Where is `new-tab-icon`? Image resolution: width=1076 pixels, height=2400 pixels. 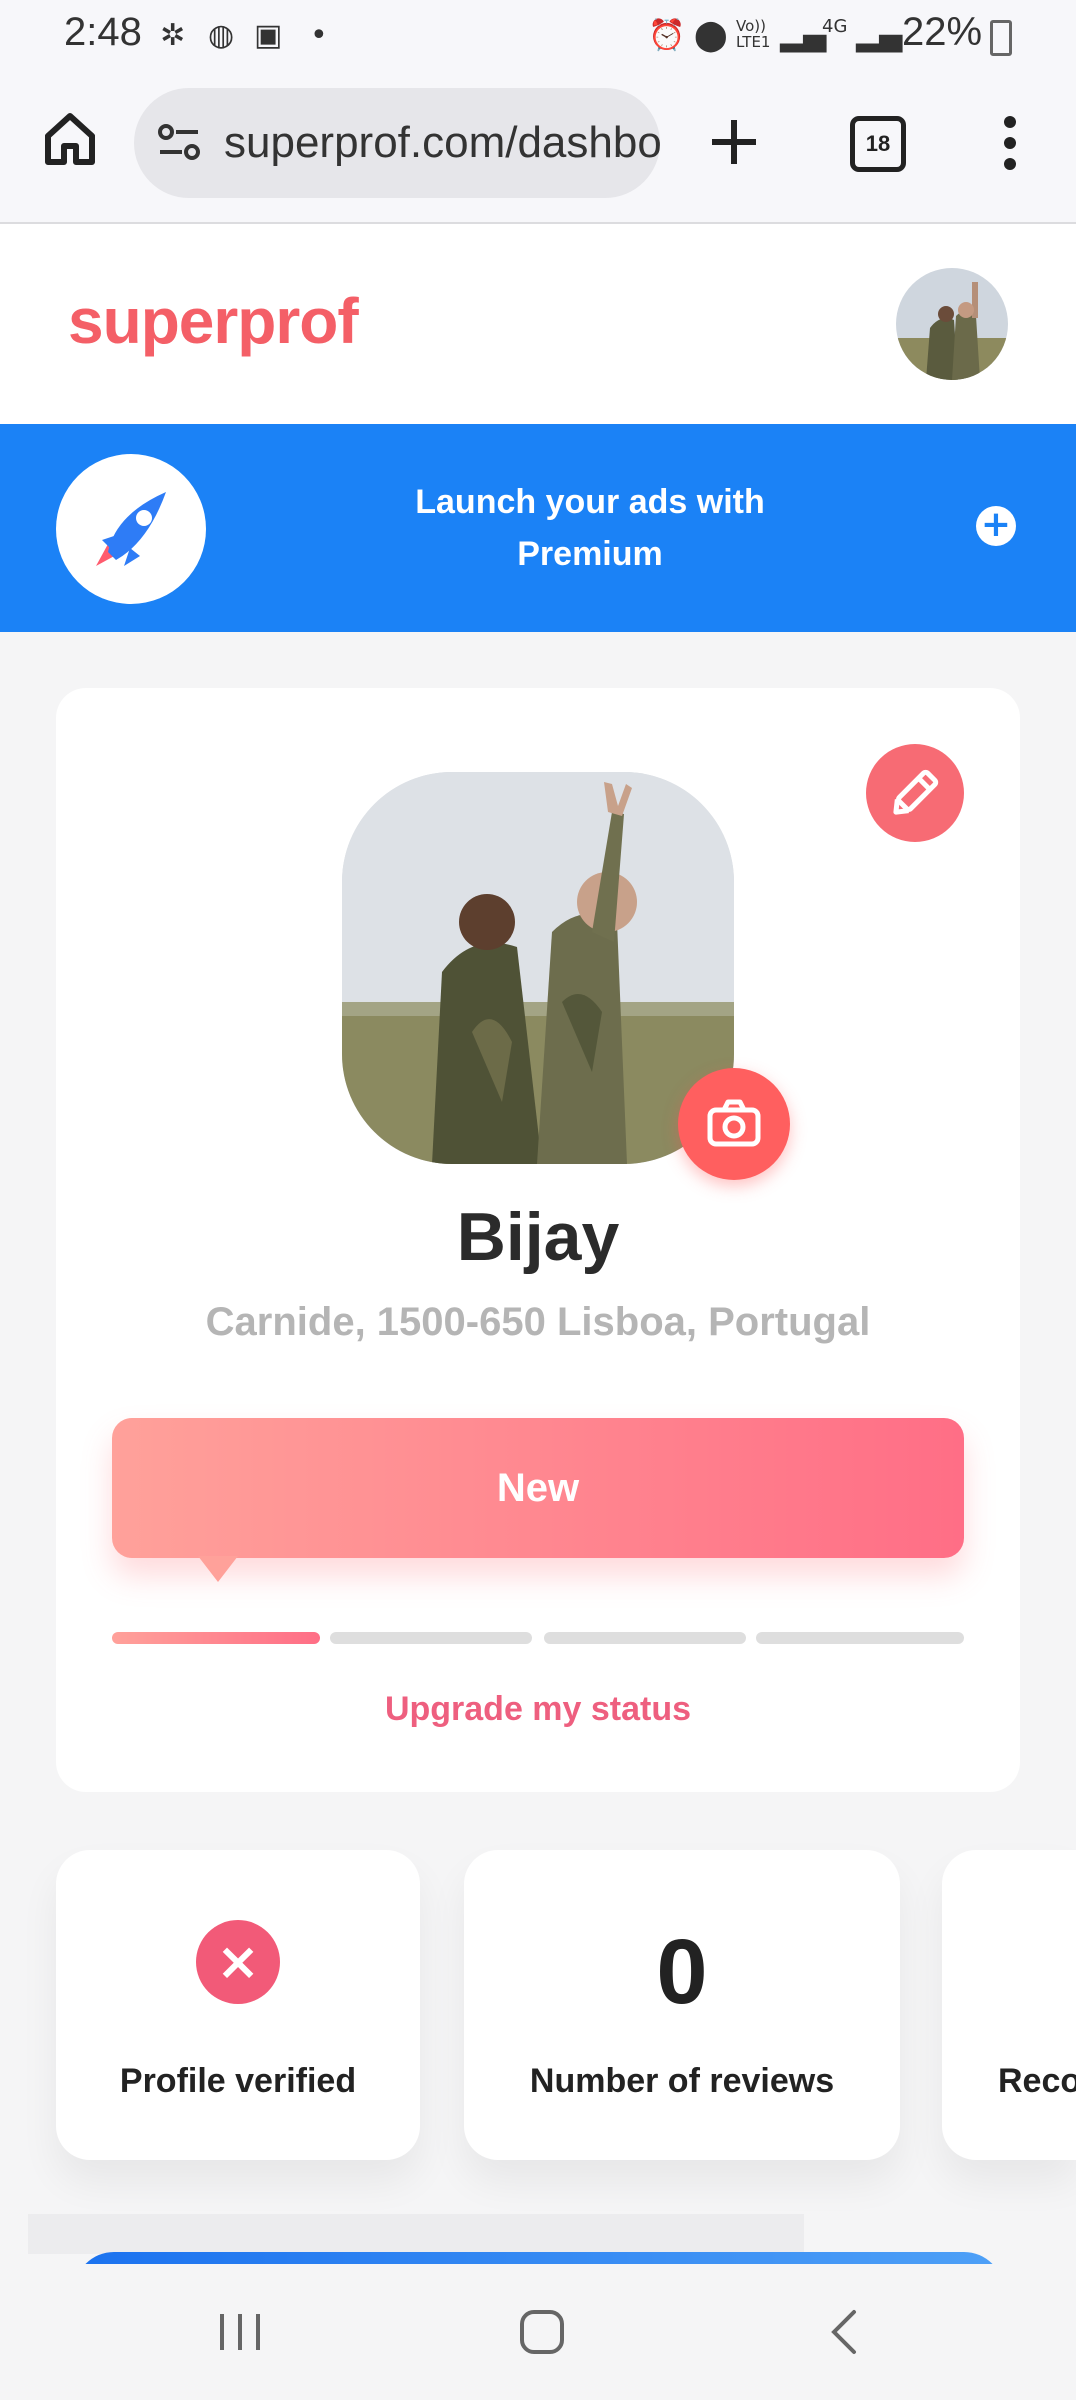 new-tab-icon is located at coordinates (734, 142).